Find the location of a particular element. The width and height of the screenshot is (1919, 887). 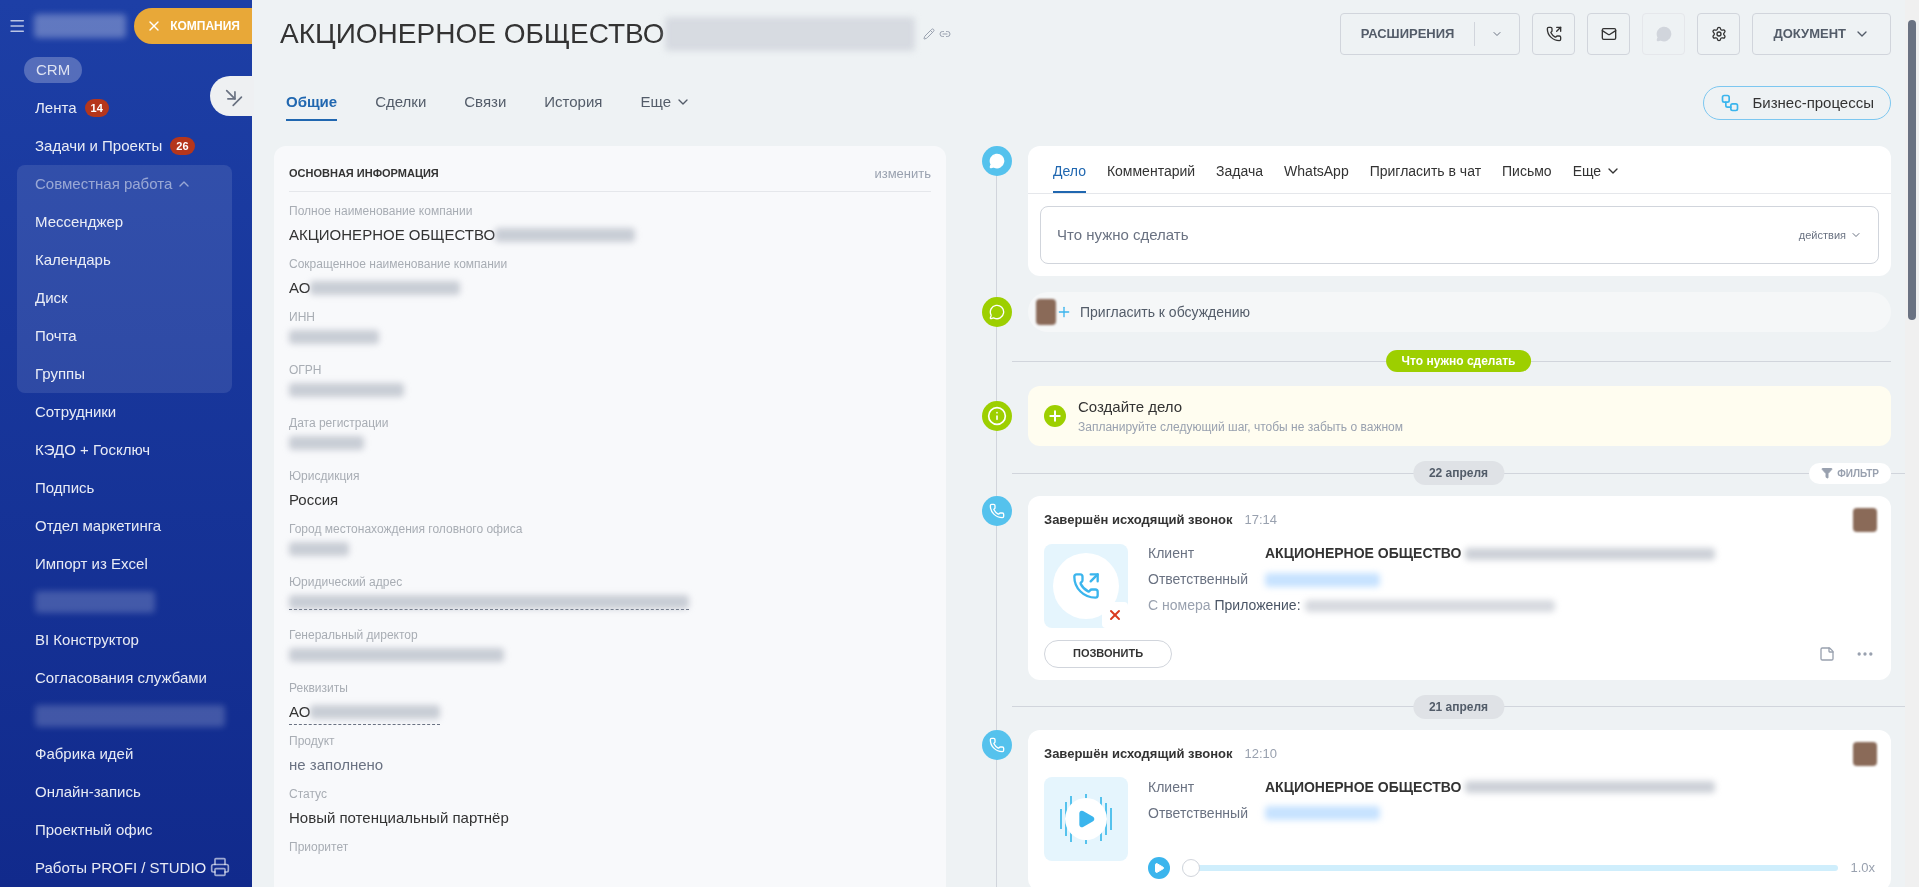

recording-icon is located at coordinates (1086, 819).